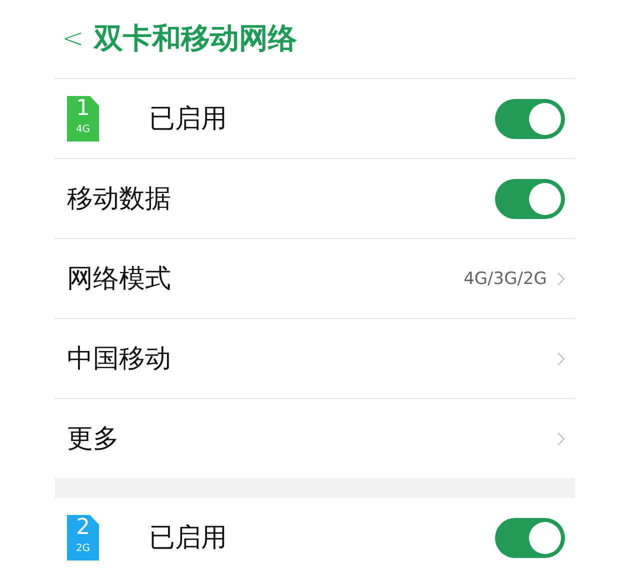 This screenshot has width=634, height=572. I want to click on page-title: 双卡和移动网络, so click(195, 38).